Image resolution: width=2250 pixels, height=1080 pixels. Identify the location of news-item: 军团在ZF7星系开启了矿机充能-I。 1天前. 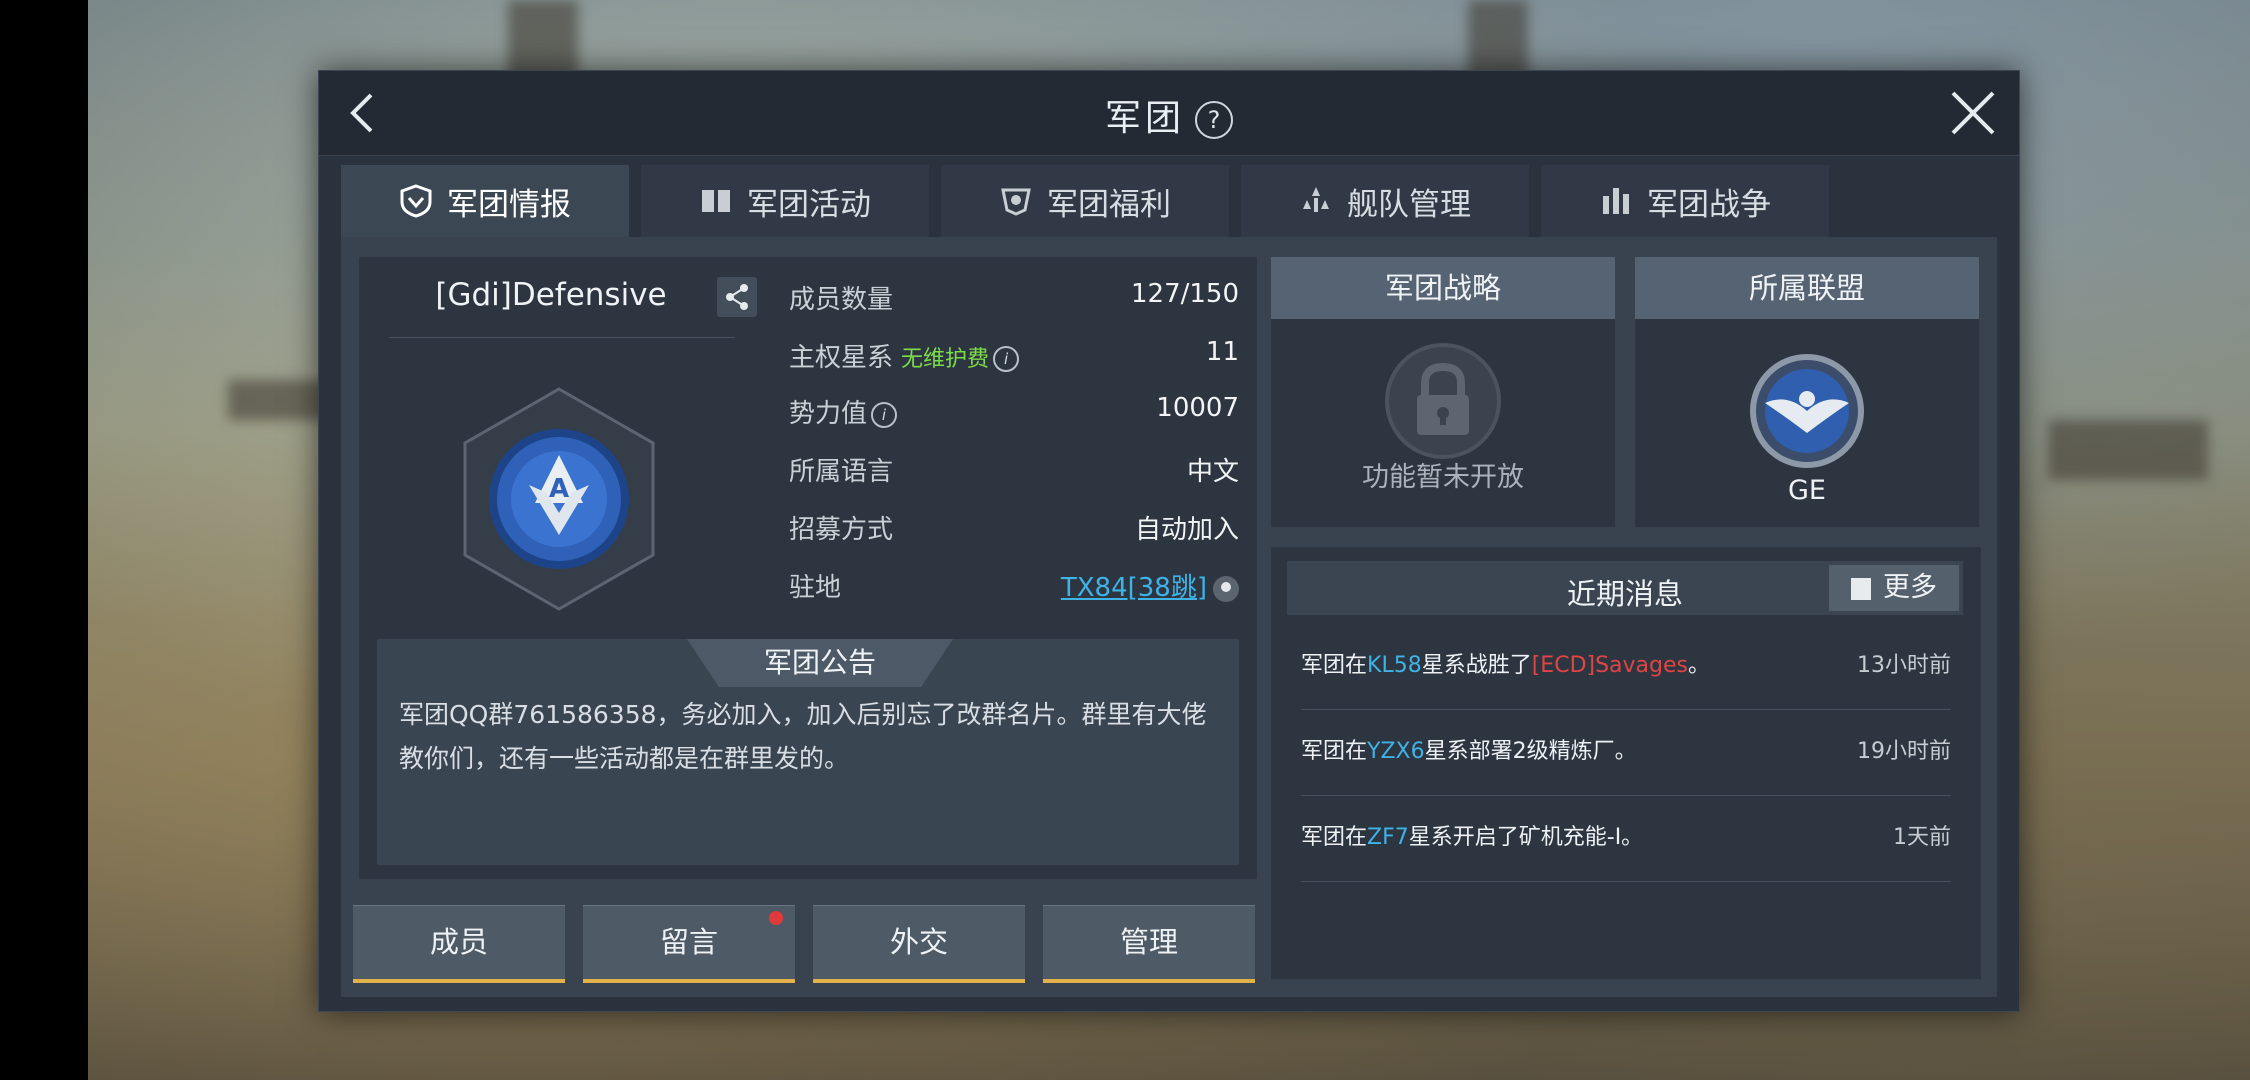
(1626, 838).